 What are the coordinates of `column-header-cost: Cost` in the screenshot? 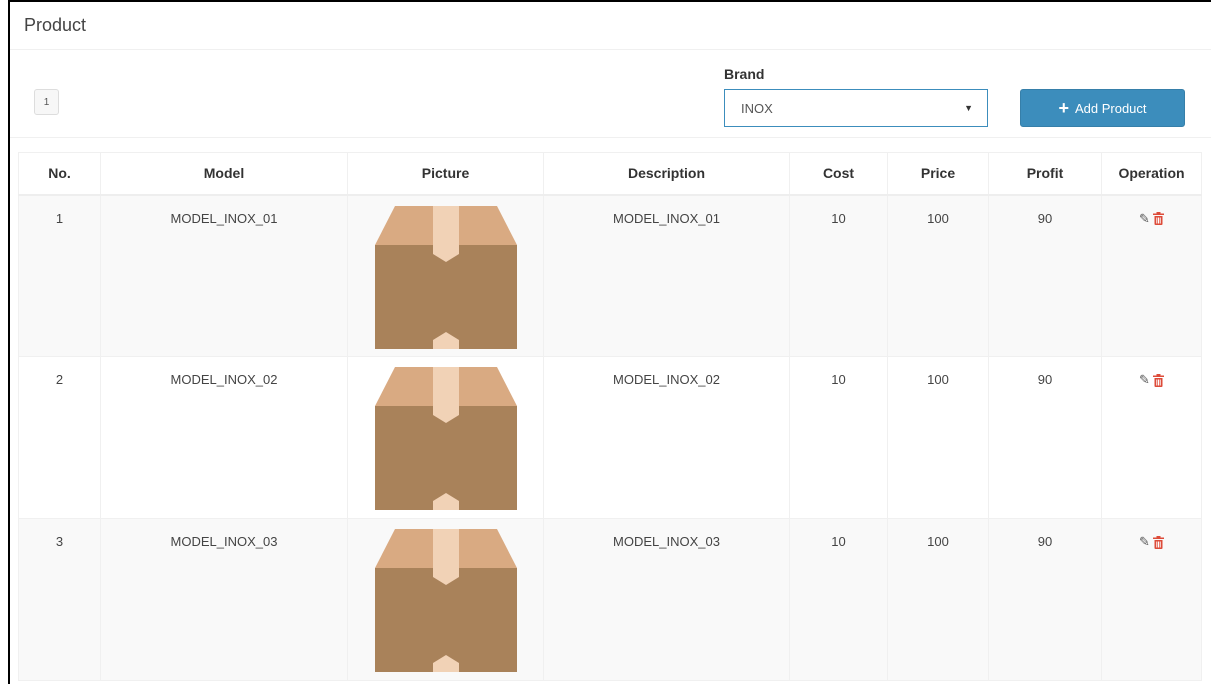 It's located at (838, 174).